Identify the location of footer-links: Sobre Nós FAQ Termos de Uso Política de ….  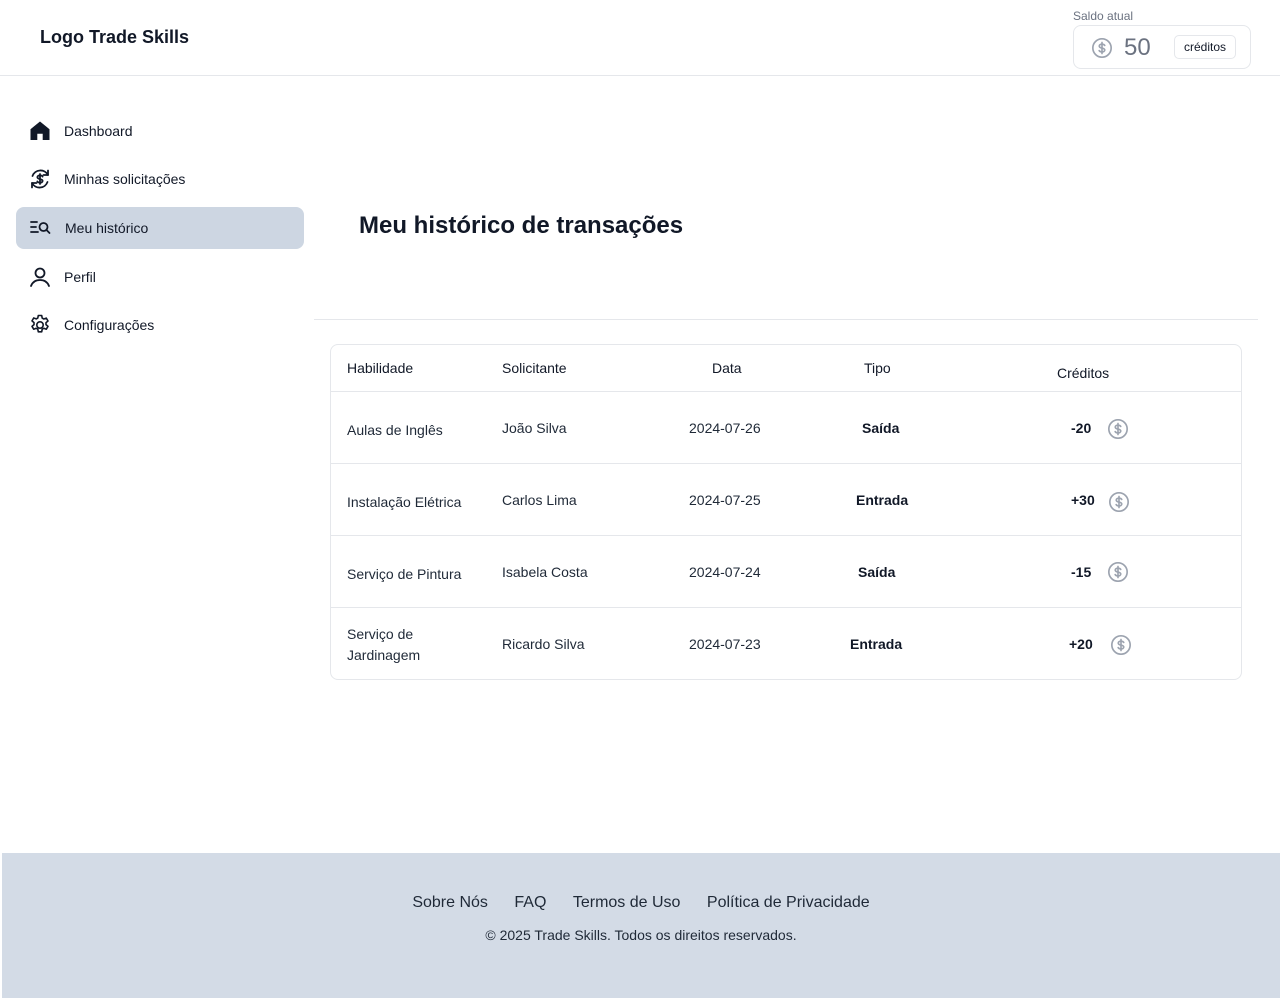
(641, 903).